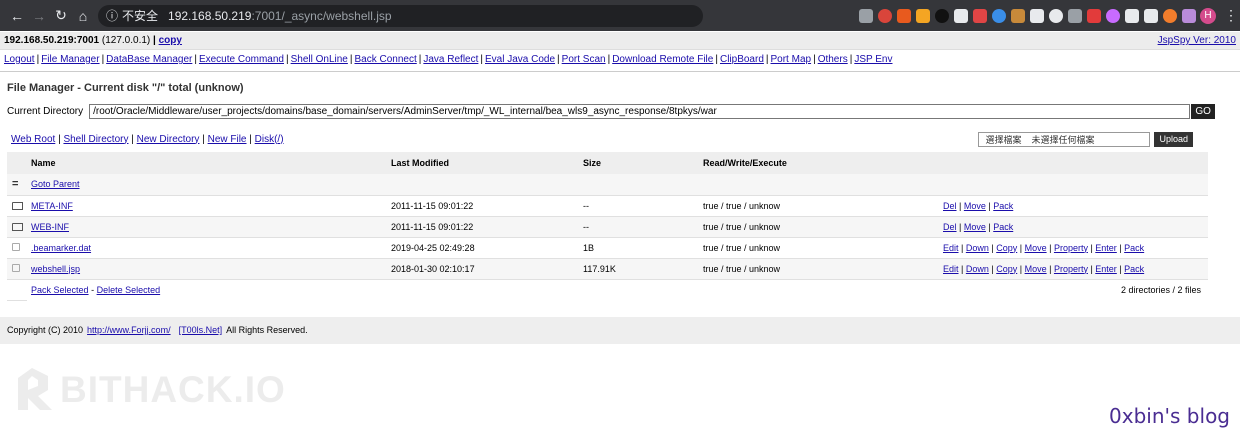 This screenshot has width=1240, height=433. Describe the element at coordinates (52, 206) in the screenshot. I see `file-name-link: META-INF` at that location.